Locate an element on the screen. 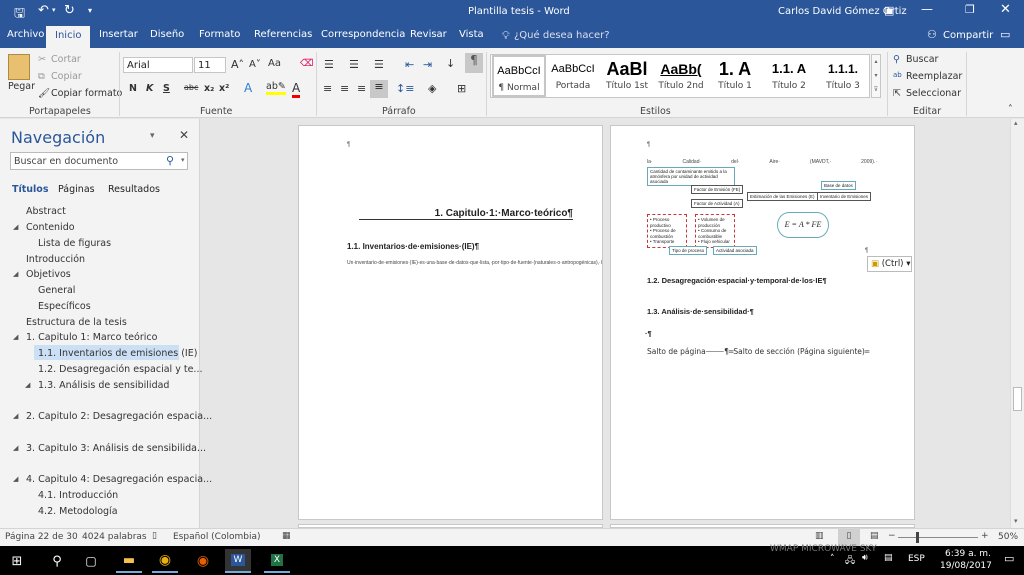 This screenshot has height=575, width=1024. section-heading: 1.3. Análisis·de·sensibilidad·¶ is located at coordinates (700, 311).